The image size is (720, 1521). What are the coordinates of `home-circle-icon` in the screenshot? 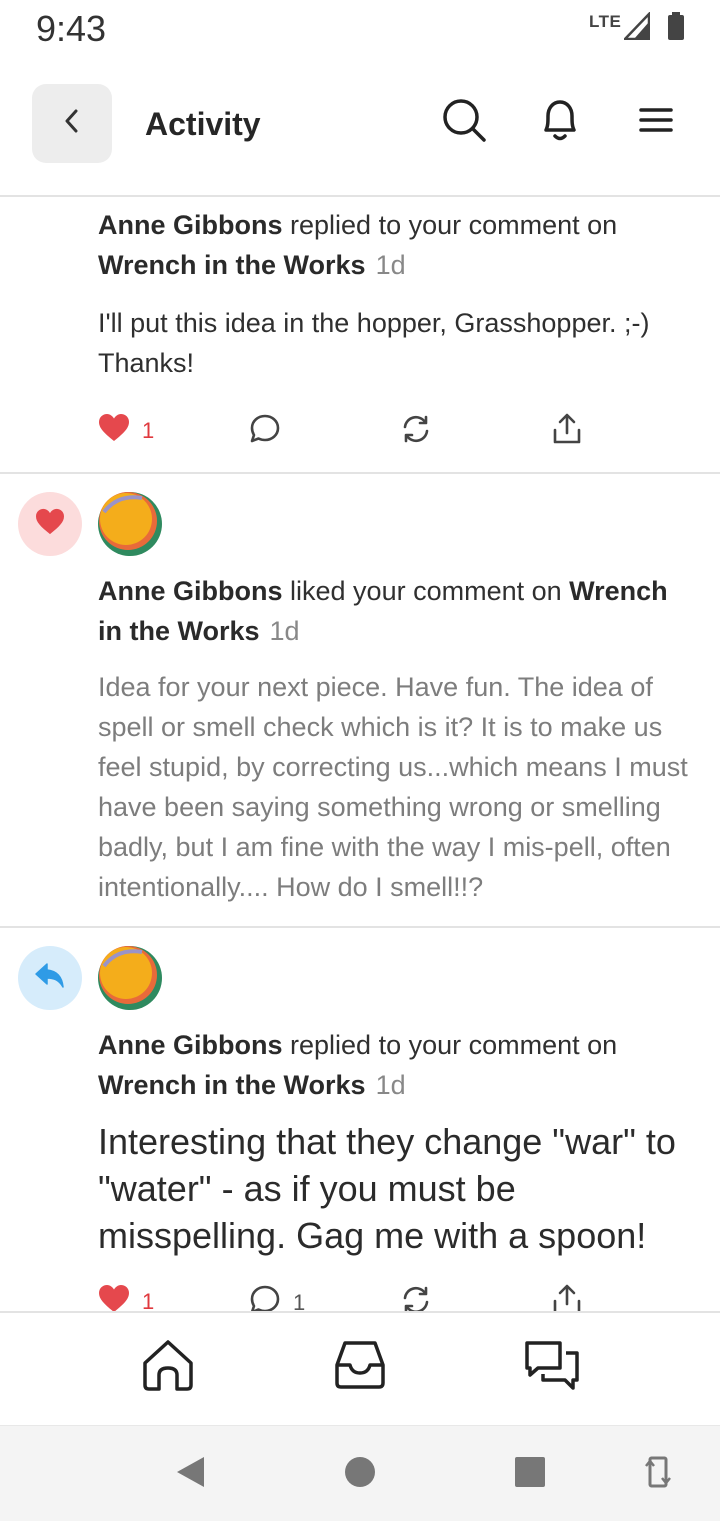 It's located at (360, 1474).